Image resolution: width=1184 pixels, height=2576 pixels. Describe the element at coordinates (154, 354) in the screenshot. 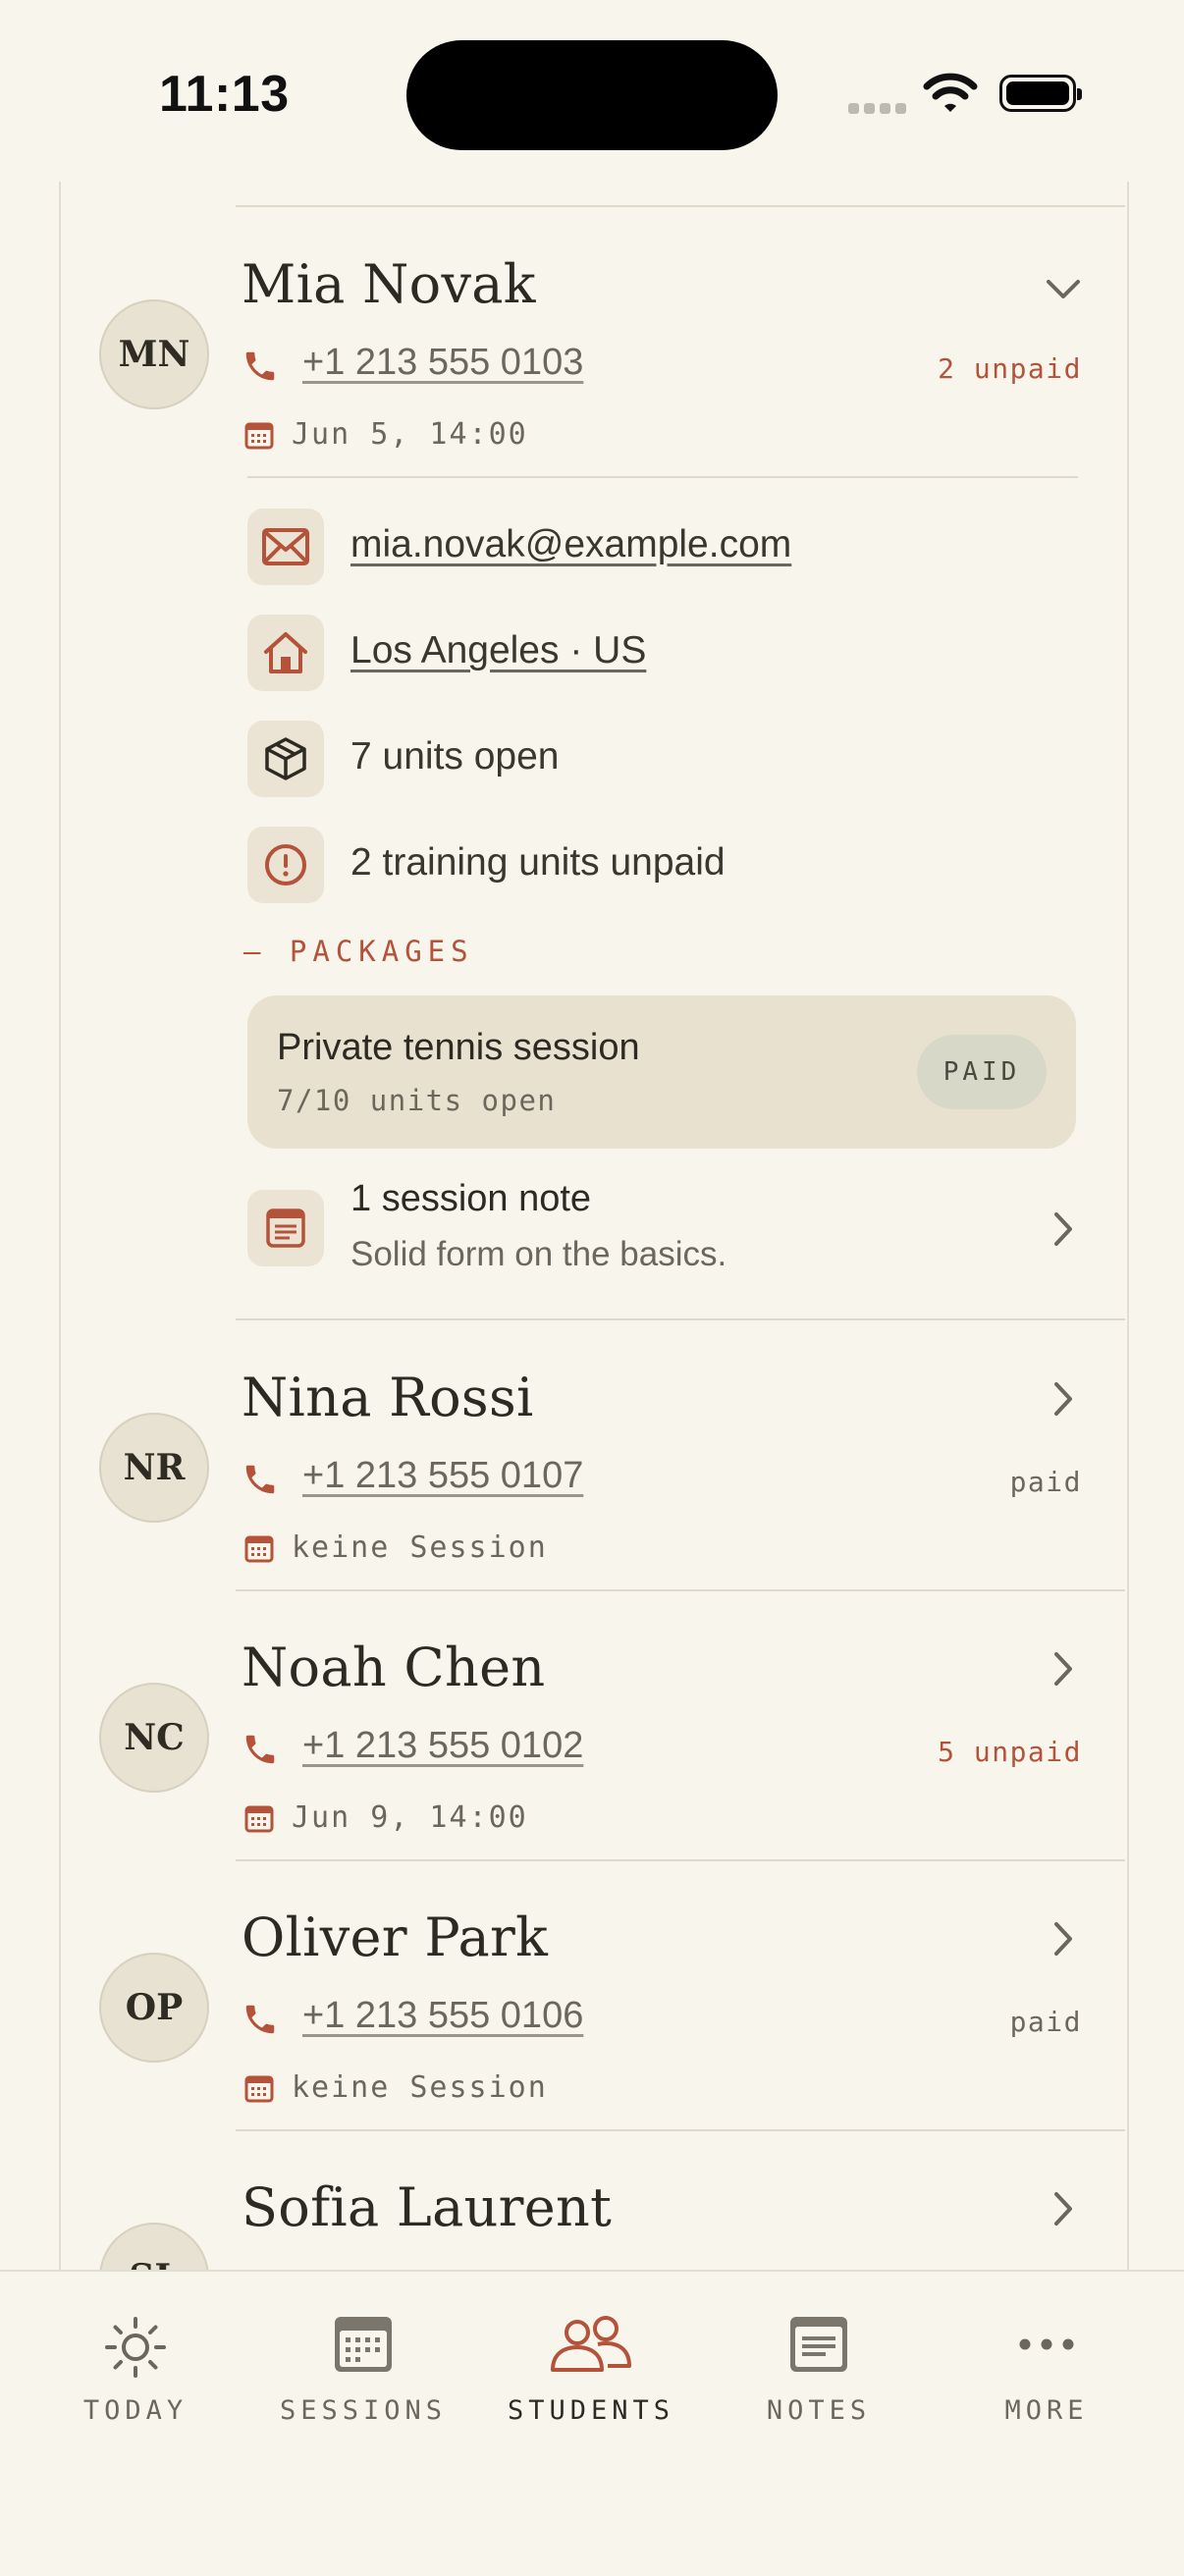

I see `avatar: MN` at that location.